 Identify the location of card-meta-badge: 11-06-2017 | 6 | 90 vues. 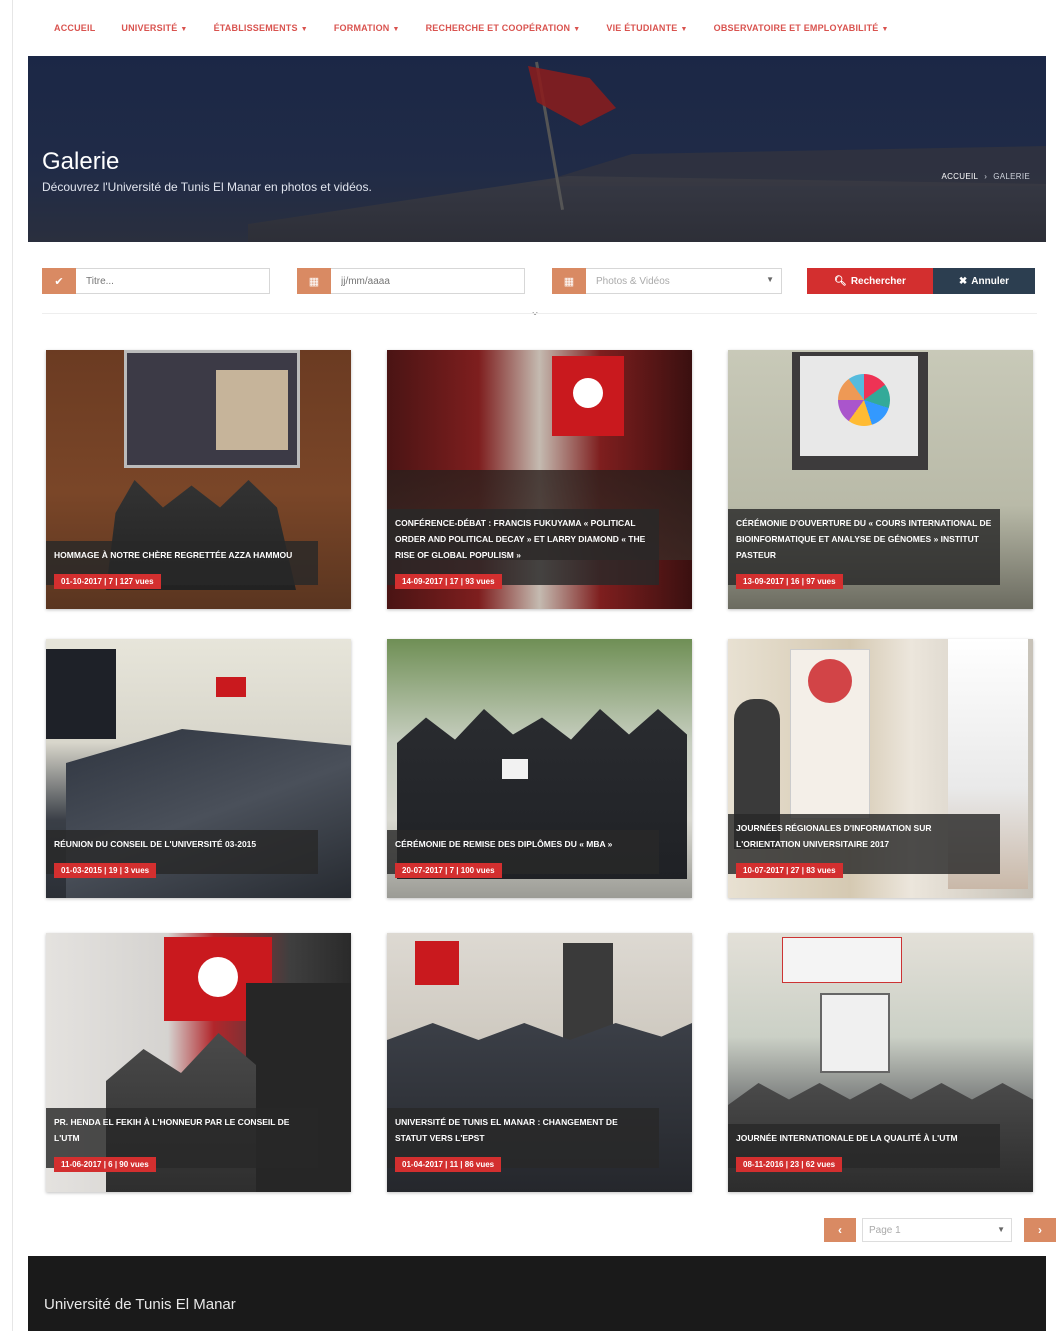
(105, 1164).